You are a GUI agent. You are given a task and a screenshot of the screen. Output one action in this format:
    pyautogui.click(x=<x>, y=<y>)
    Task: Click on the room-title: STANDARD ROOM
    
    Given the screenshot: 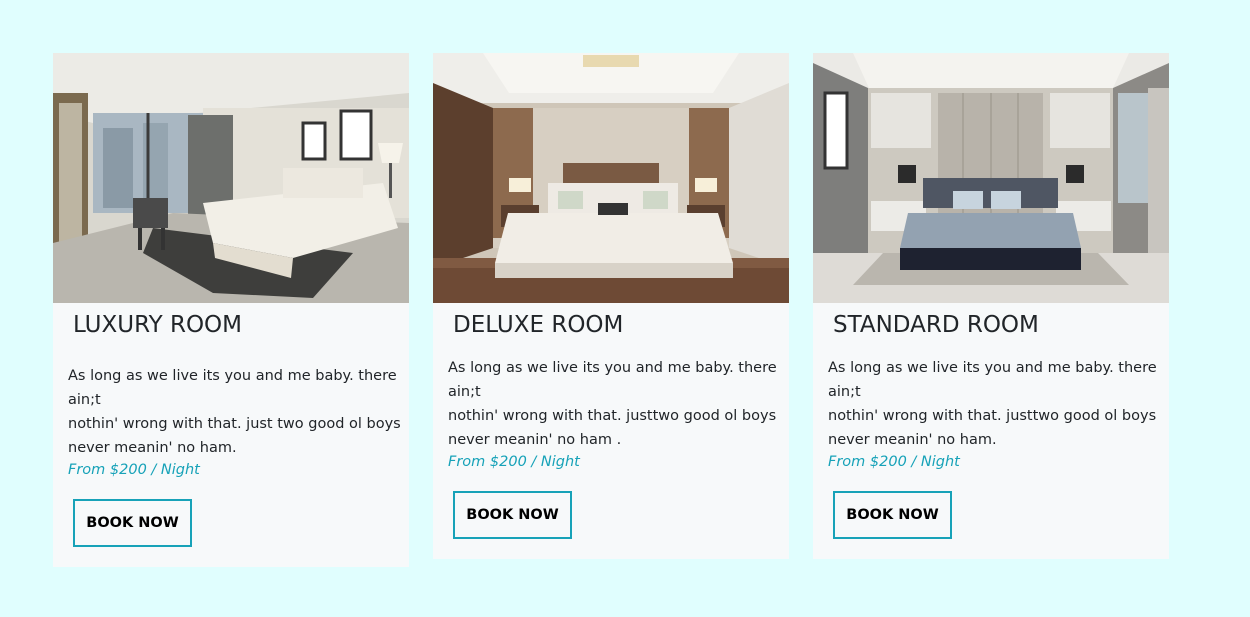 What is the action you would take?
    pyautogui.click(x=936, y=325)
    